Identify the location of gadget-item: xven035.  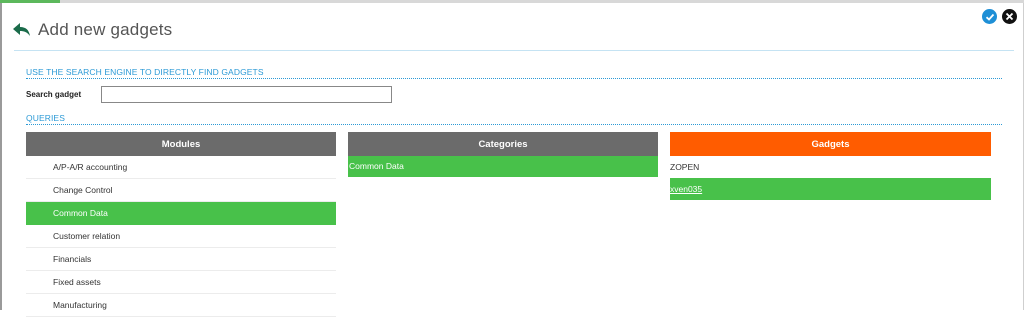
(830, 189).